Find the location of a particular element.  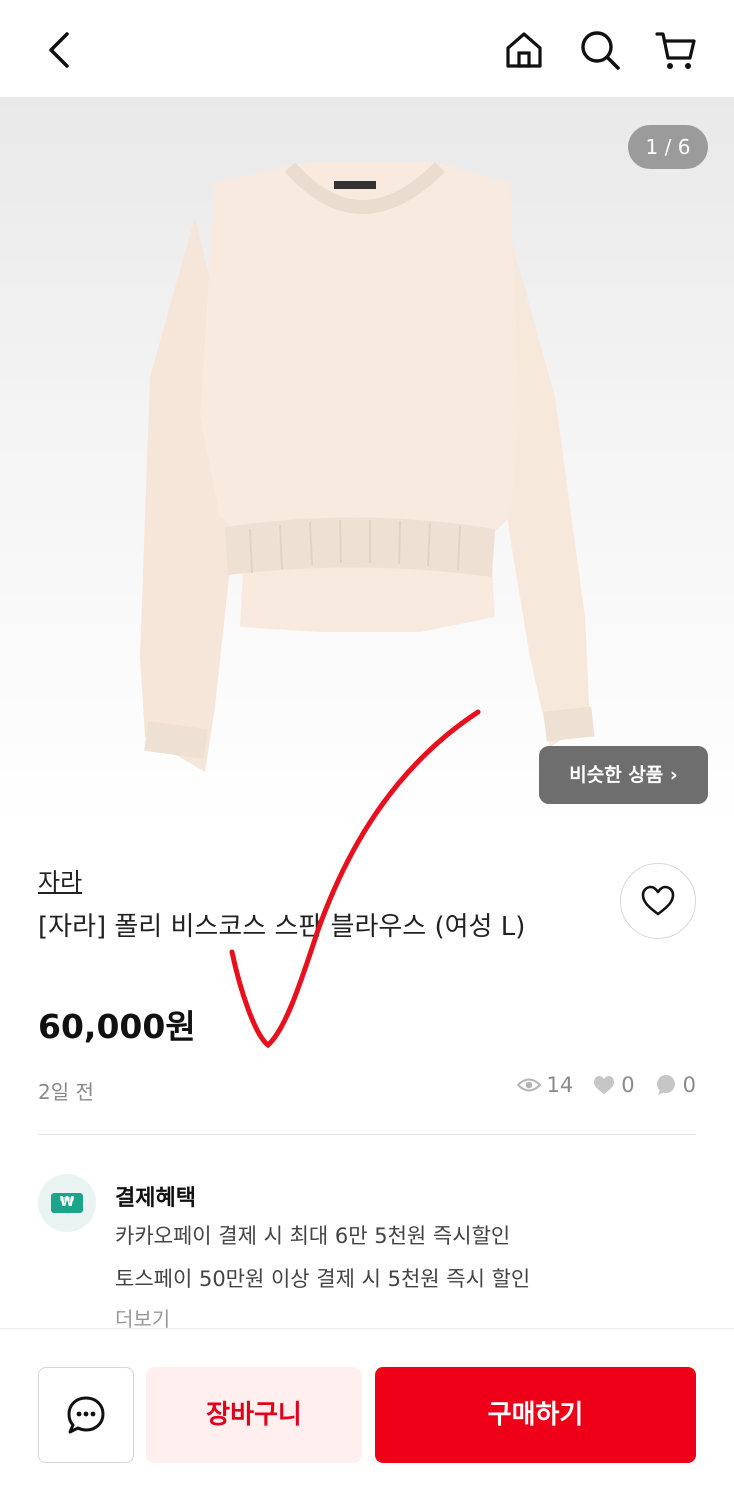

payment-benefit-icon: ₩ is located at coordinates (67, 1203).